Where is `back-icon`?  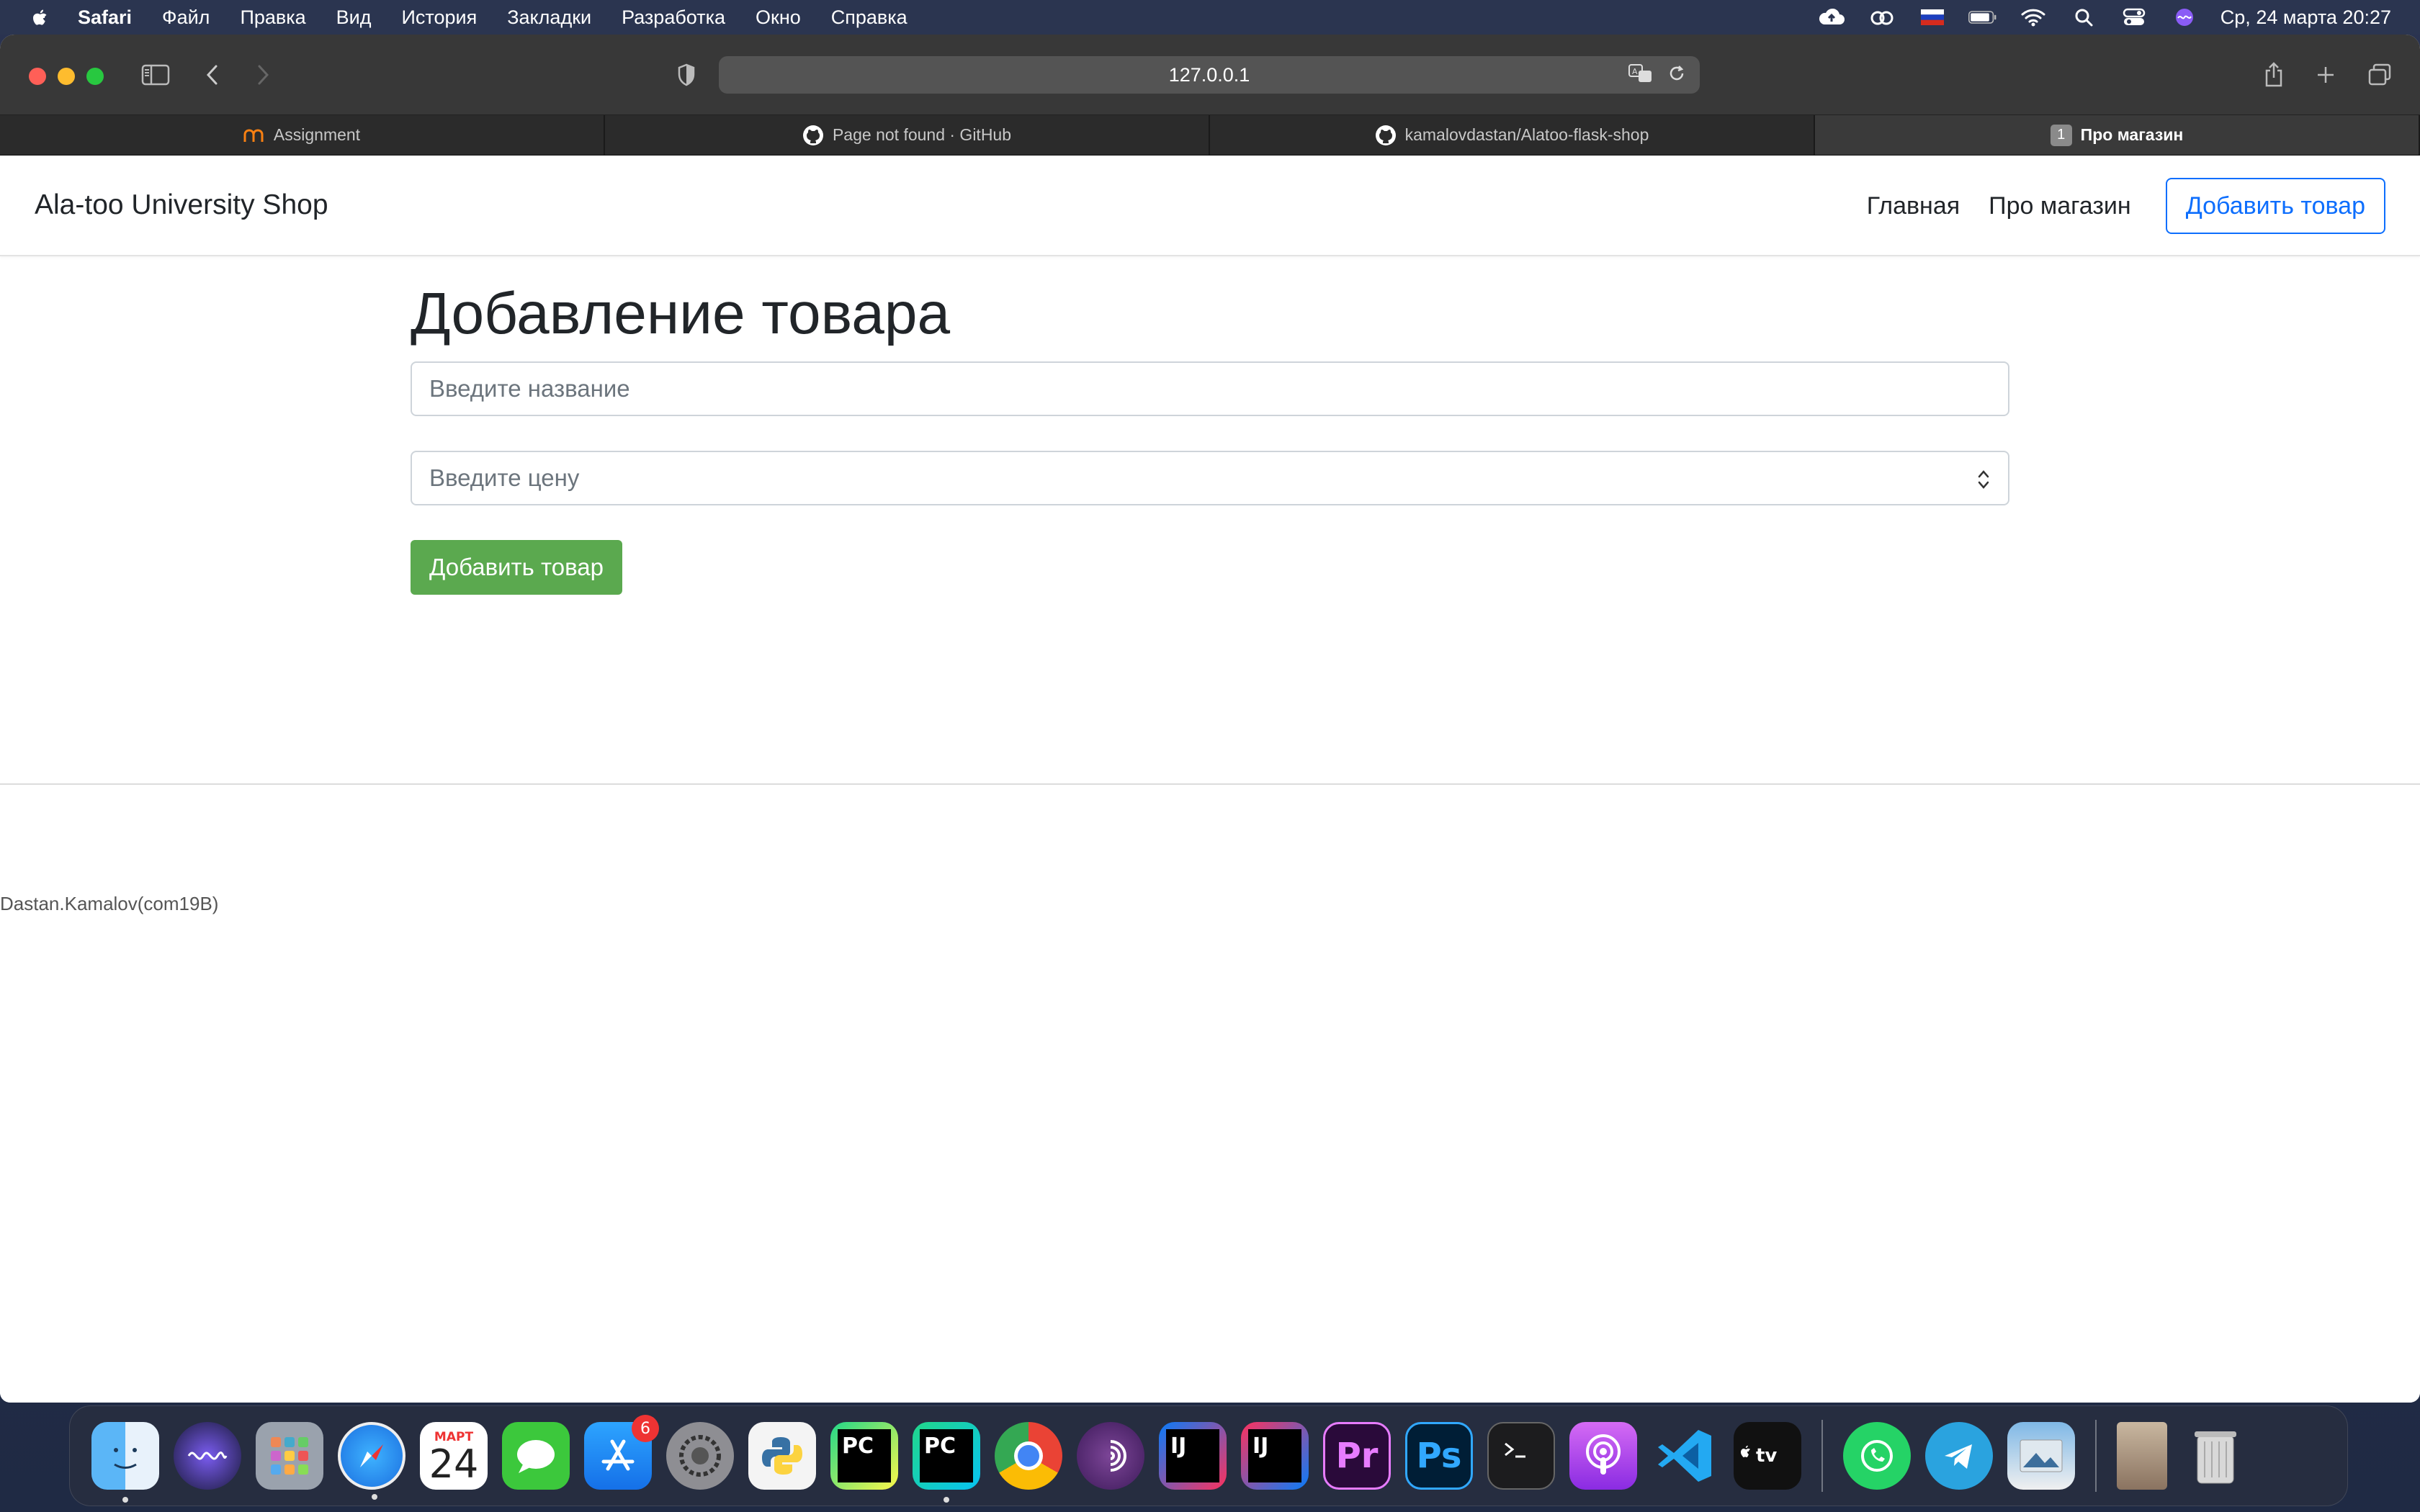 back-icon is located at coordinates (212, 74).